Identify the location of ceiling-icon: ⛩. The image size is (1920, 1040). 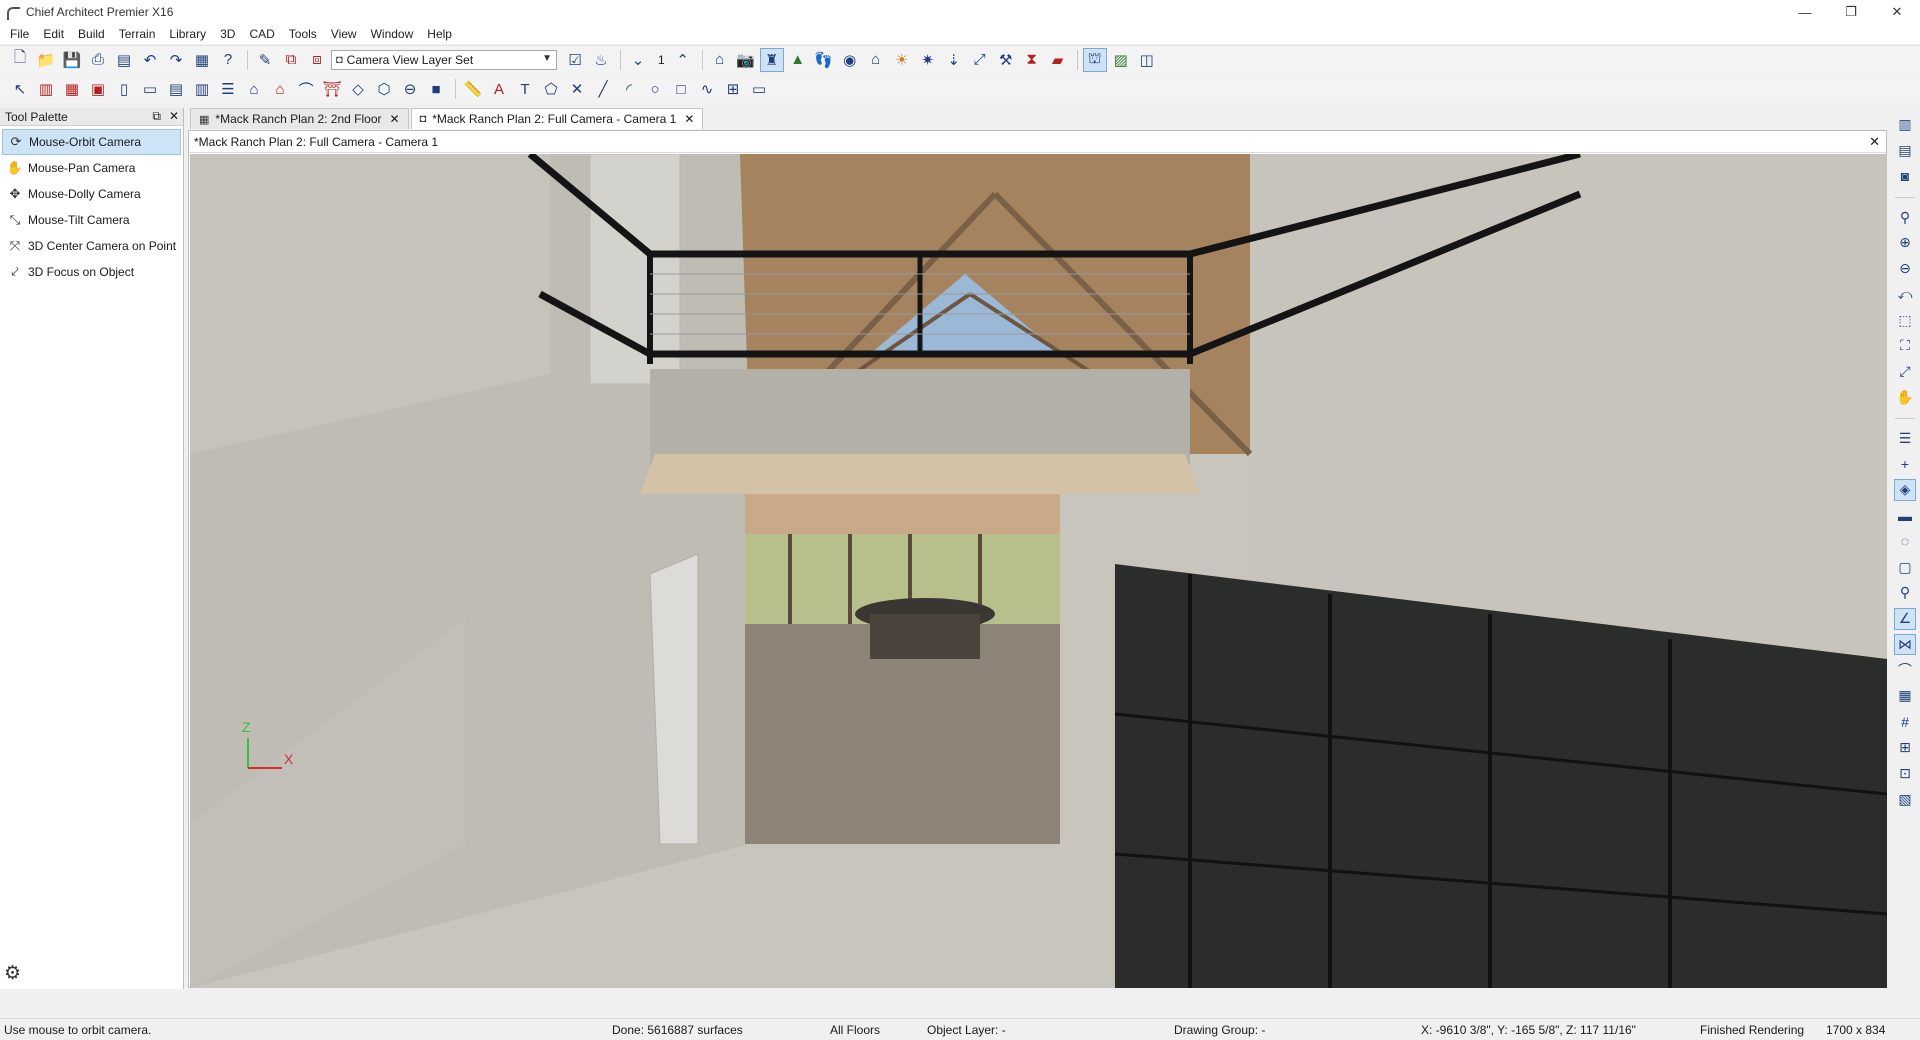
(332, 89).